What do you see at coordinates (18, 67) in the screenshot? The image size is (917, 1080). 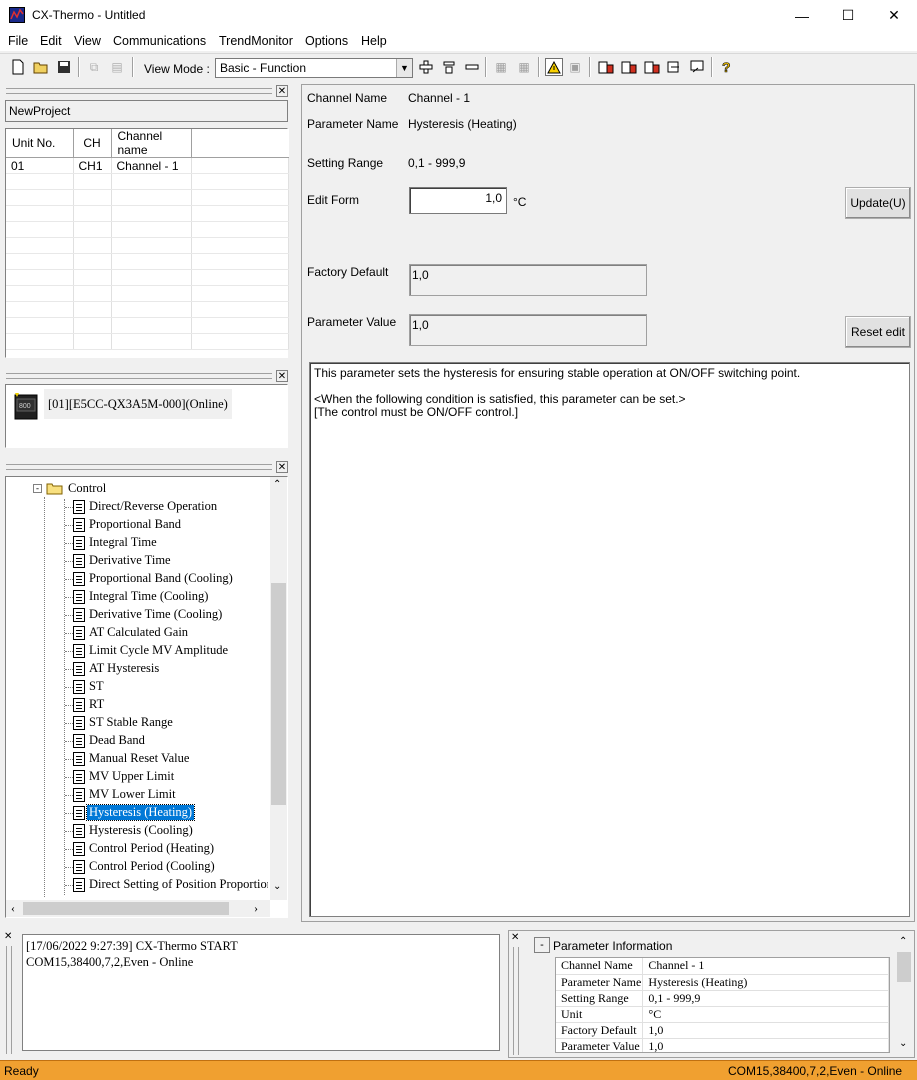 I see `new-file-icon` at bounding box center [18, 67].